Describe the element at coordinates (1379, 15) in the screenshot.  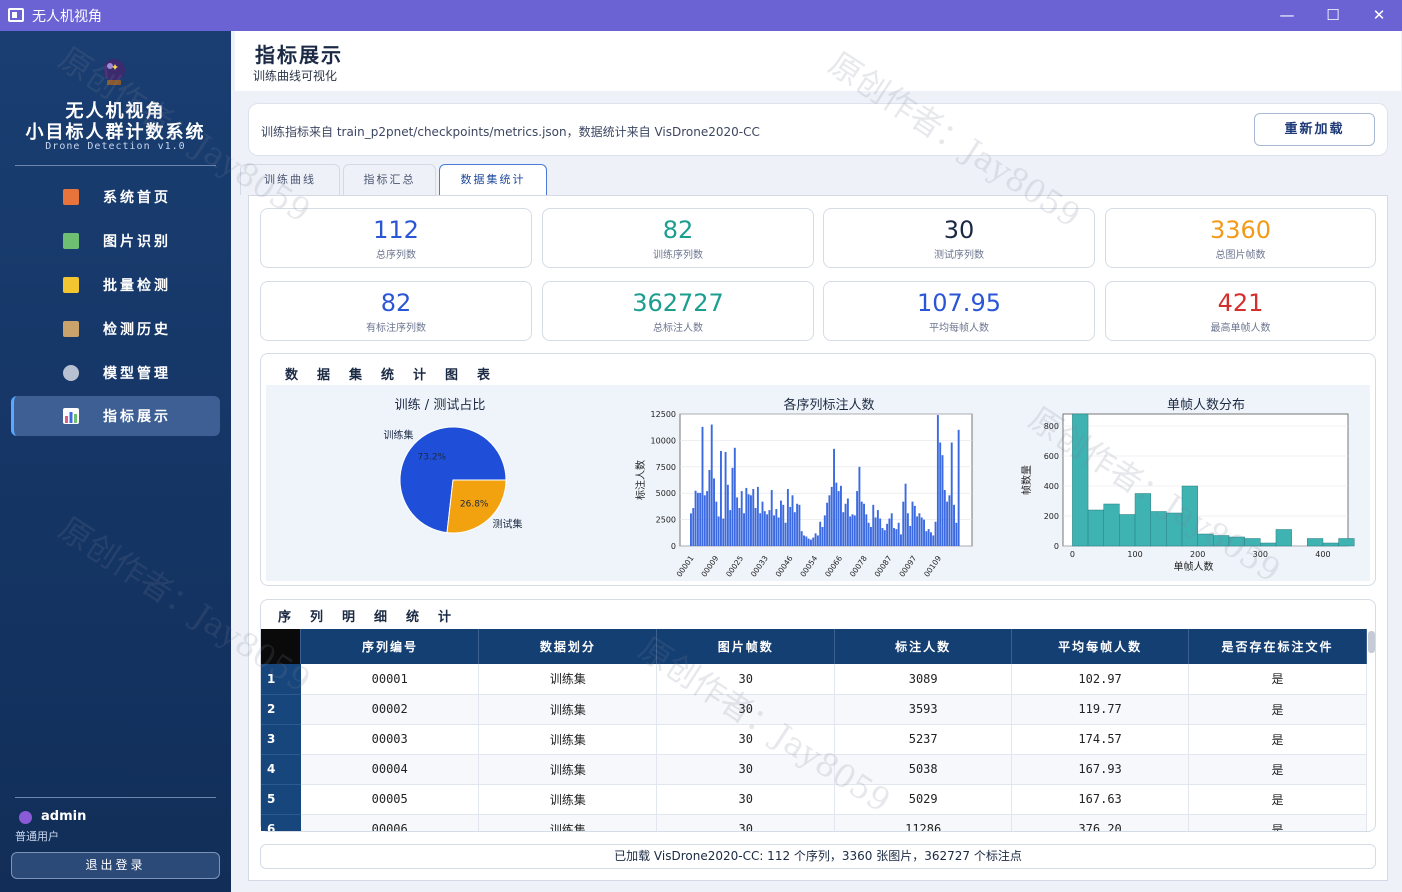
I see `close-button: ✕` at that location.